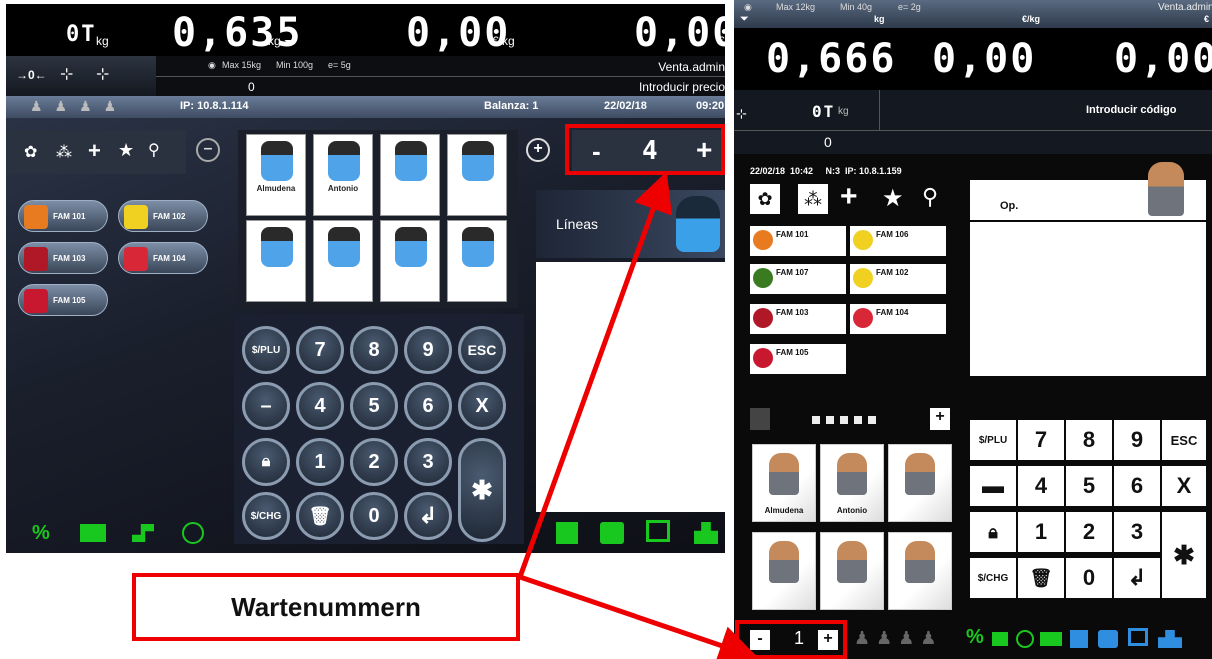 The height and width of the screenshot is (659, 1212). I want to click on arrow-to-right-wait, so click(639, 616).